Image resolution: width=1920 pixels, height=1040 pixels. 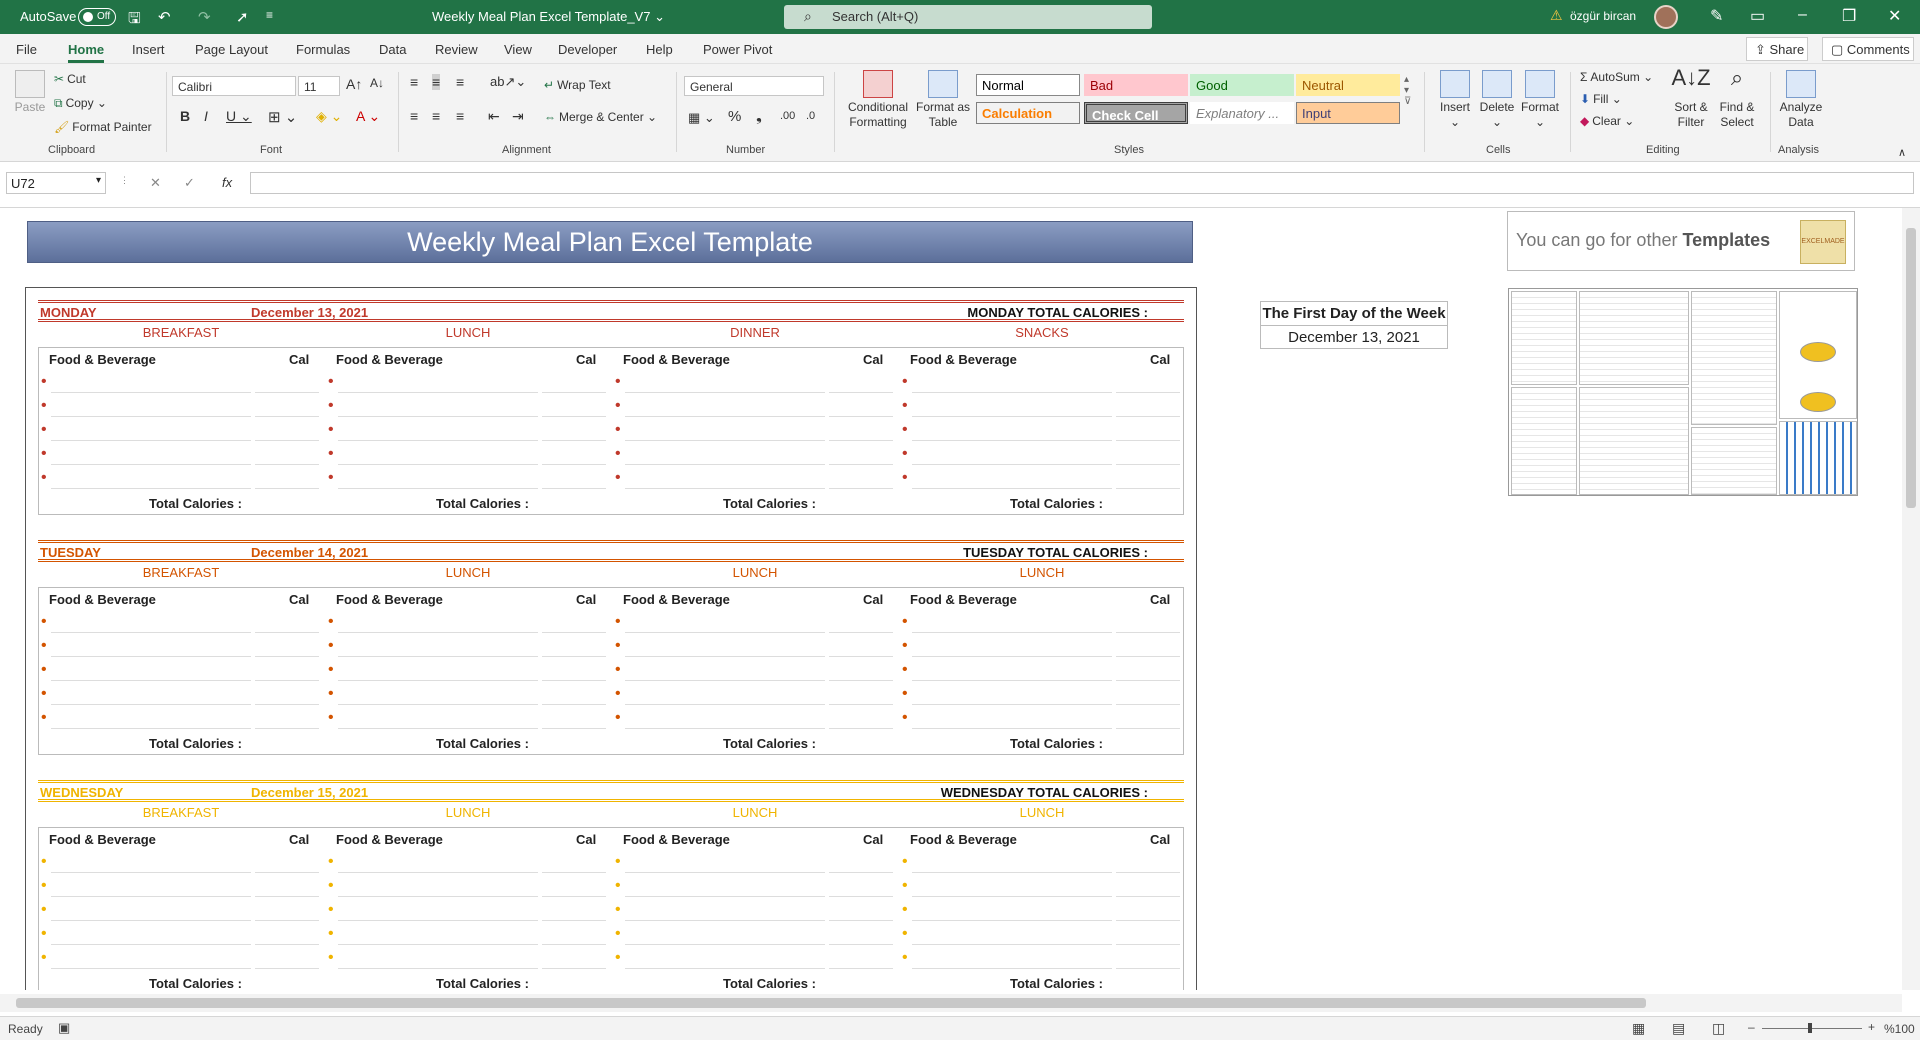 I want to click on collapse-ribbon-icon: ∧, so click(x=1902, y=152).